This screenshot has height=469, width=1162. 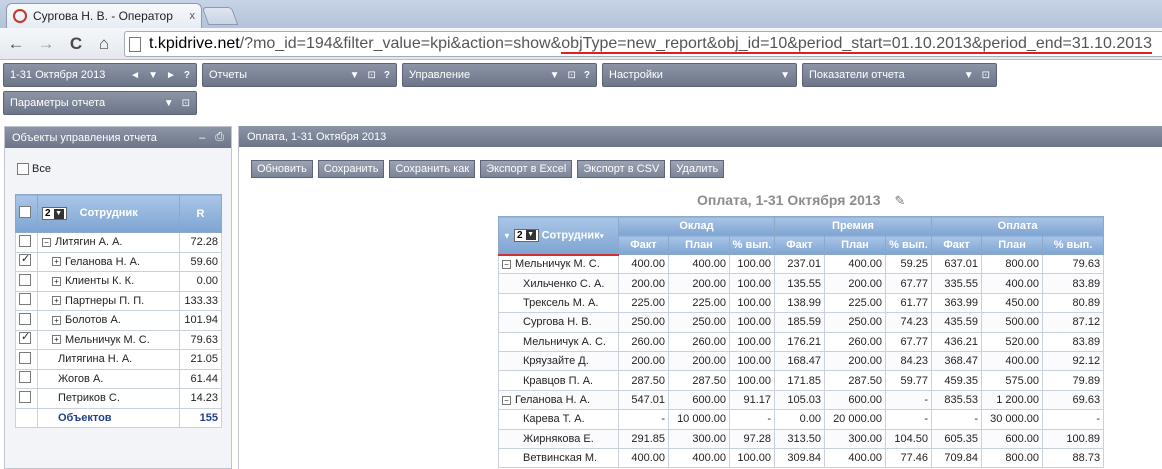 I want to click on r-column-header: R, so click(x=200, y=213).